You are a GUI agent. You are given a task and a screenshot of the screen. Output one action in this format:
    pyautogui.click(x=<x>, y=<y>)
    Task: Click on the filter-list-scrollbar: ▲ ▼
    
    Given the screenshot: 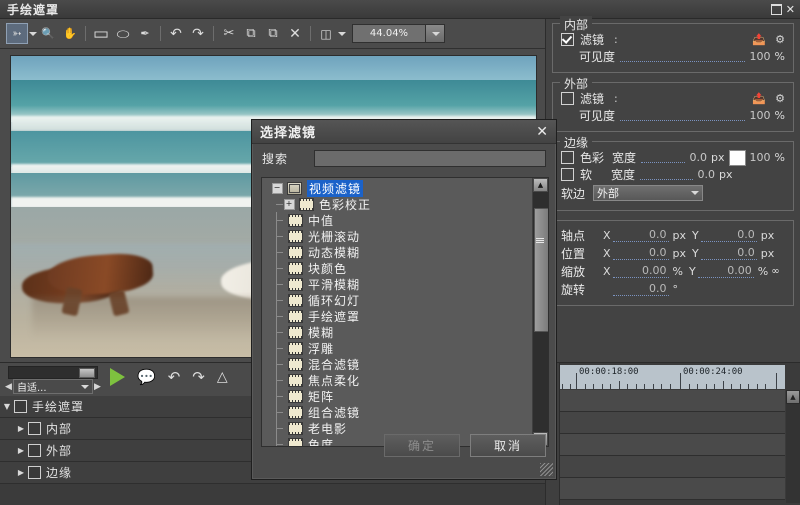 What is the action you would take?
    pyautogui.click(x=540, y=312)
    